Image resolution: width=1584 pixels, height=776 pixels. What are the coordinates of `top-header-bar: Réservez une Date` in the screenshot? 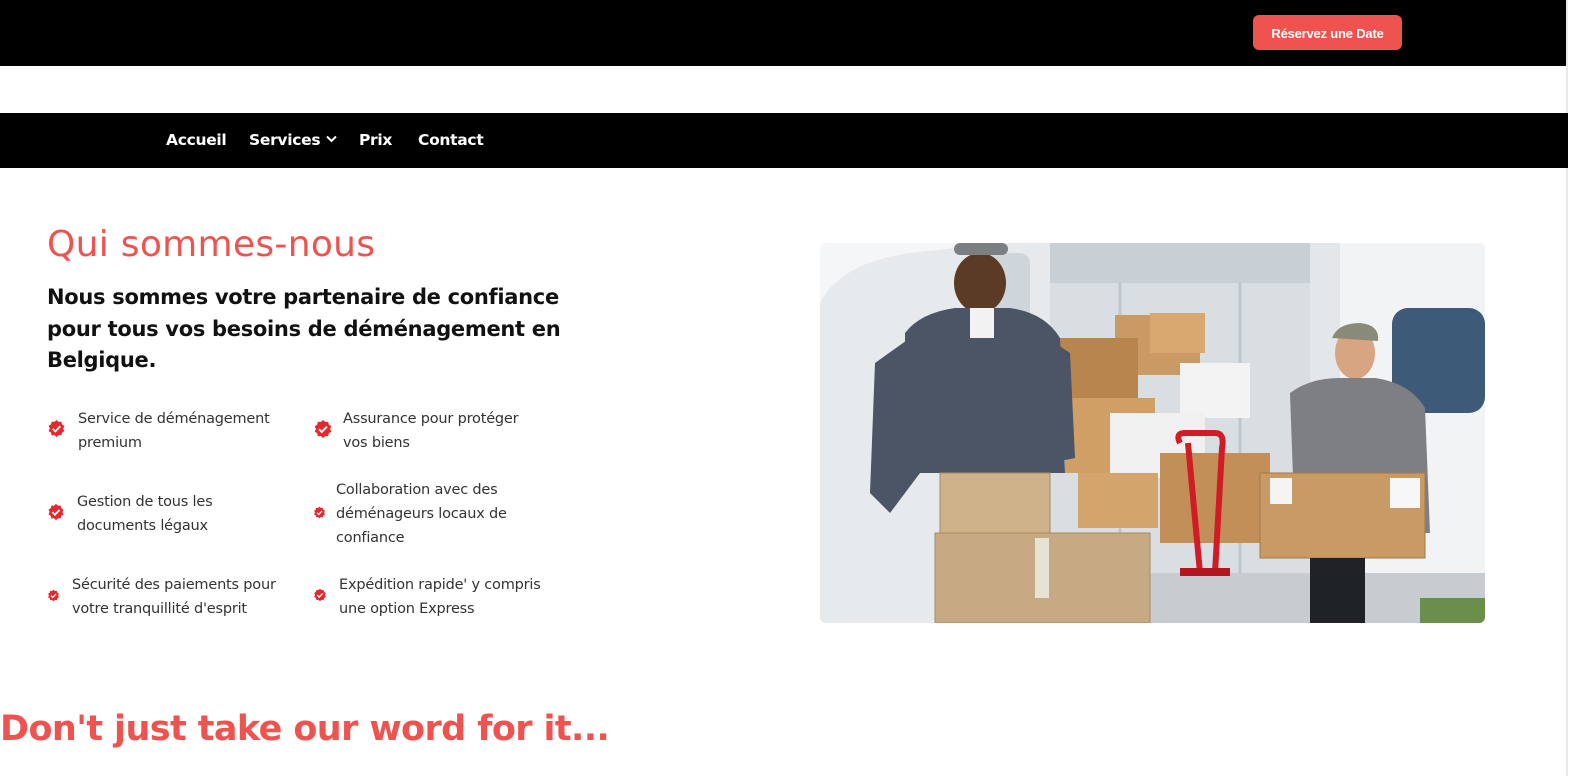 It's located at (784, 33).